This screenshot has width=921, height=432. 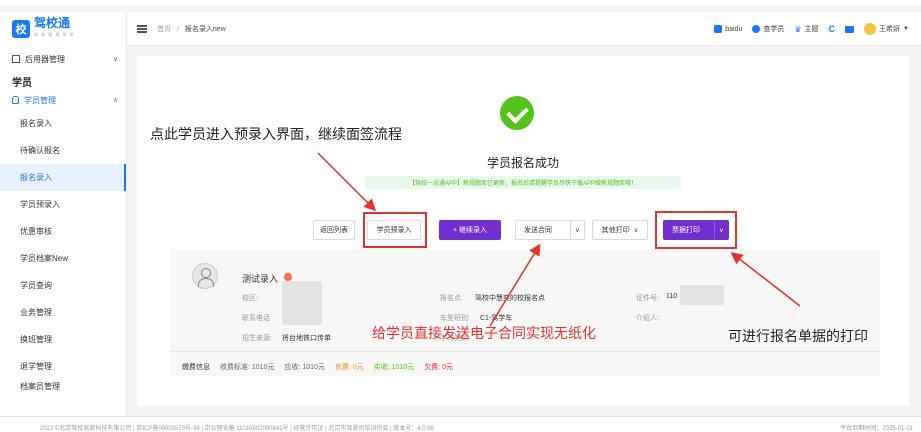 What do you see at coordinates (52, 23) in the screenshot?
I see `logo-title: 驾校通` at bounding box center [52, 23].